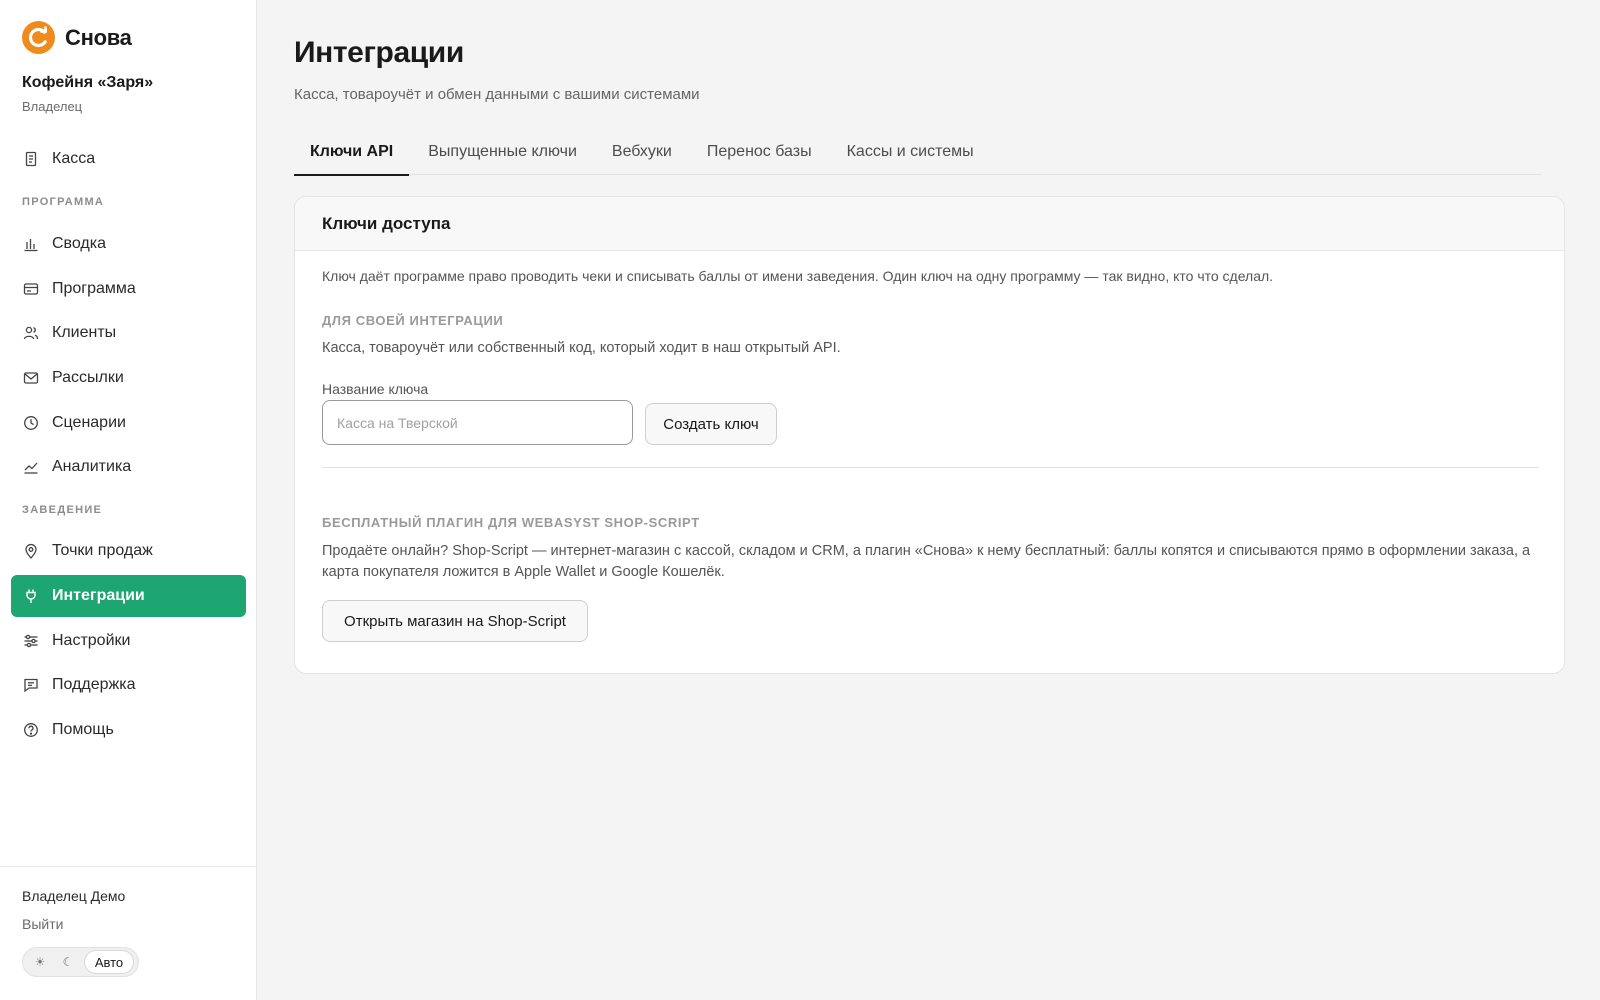 The height and width of the screenshot is (1000, 1600). Describe the element at coordinates (379, 52) in the screenshot. I see `page-title: Интеграции` at that location.